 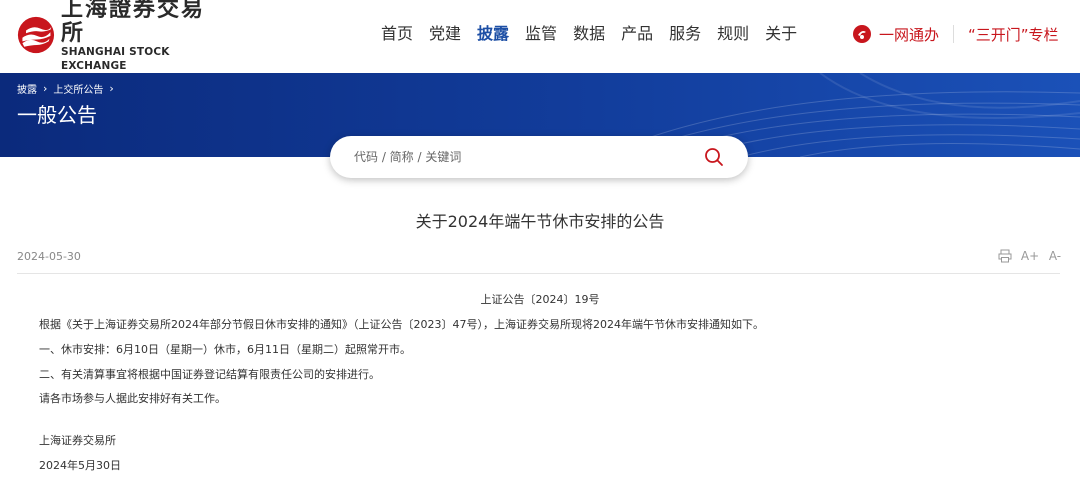 I want to click on search-box, so click(x=539, y=157).